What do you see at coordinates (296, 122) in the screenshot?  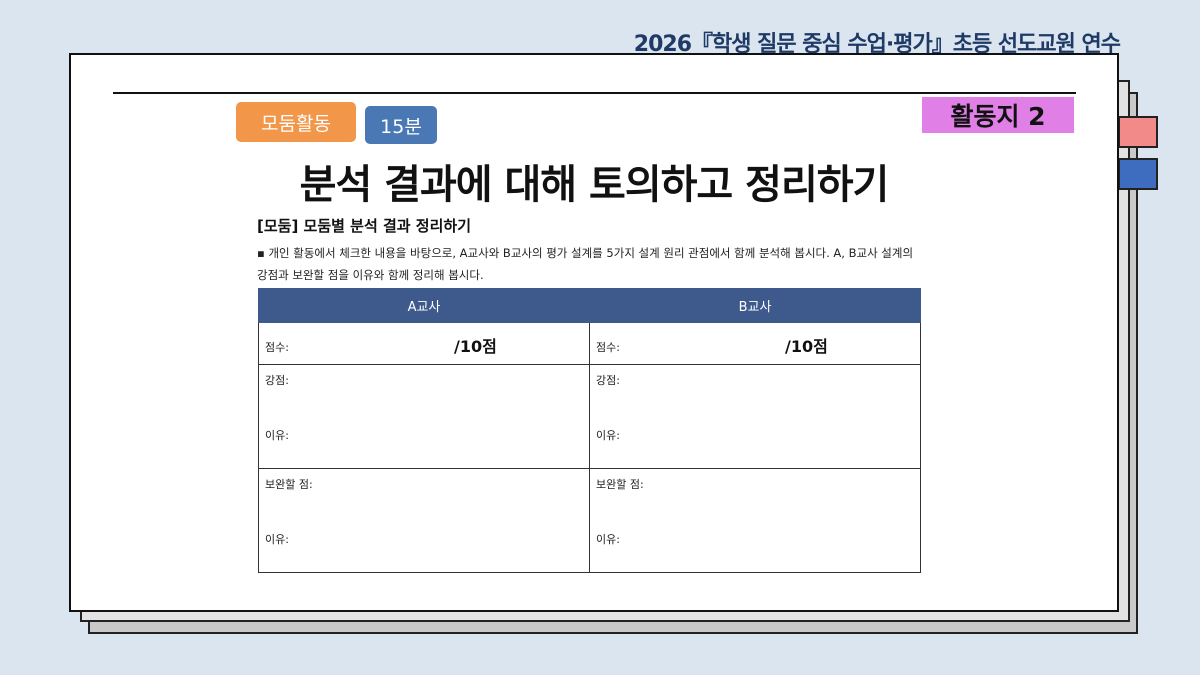 I see `activity-type-badge: 모둠활동` at bounding box center [296, 122].